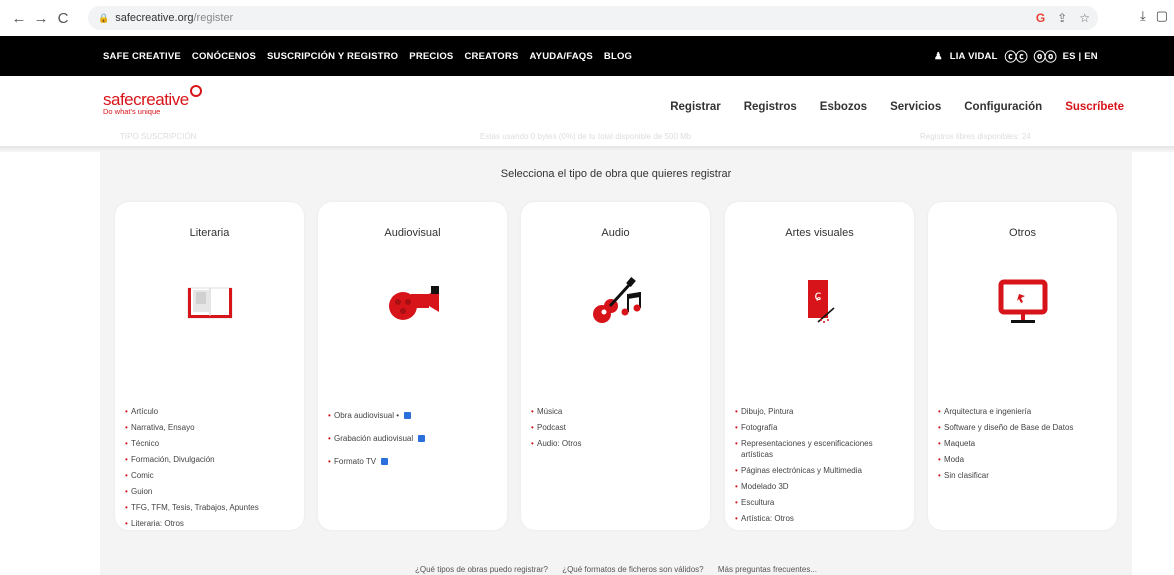  Describe the element at coordinates (1022, 460) in the screenshot. I see `list-item: Moda` at that location.